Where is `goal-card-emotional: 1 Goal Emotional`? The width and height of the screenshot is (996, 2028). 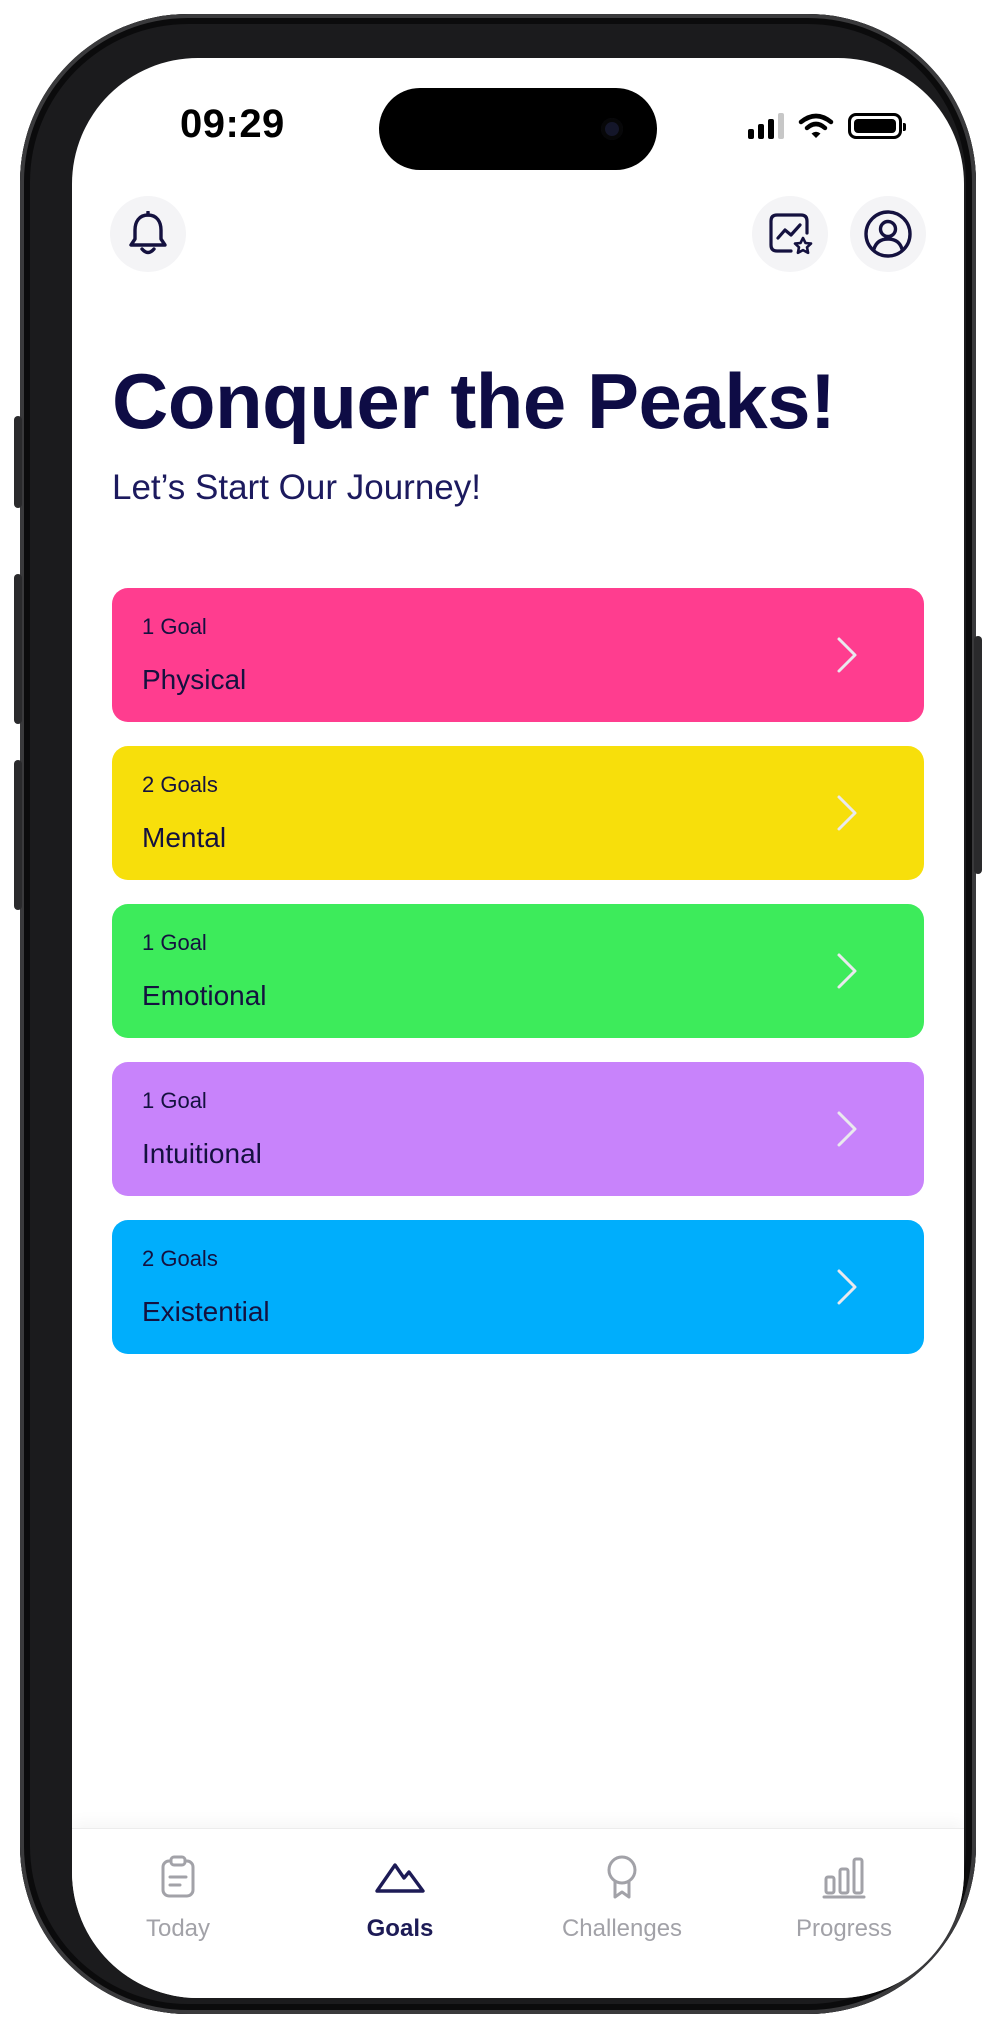 goal-card-emotional: 1 Goal Emotional is located at coordinates (518, 971).